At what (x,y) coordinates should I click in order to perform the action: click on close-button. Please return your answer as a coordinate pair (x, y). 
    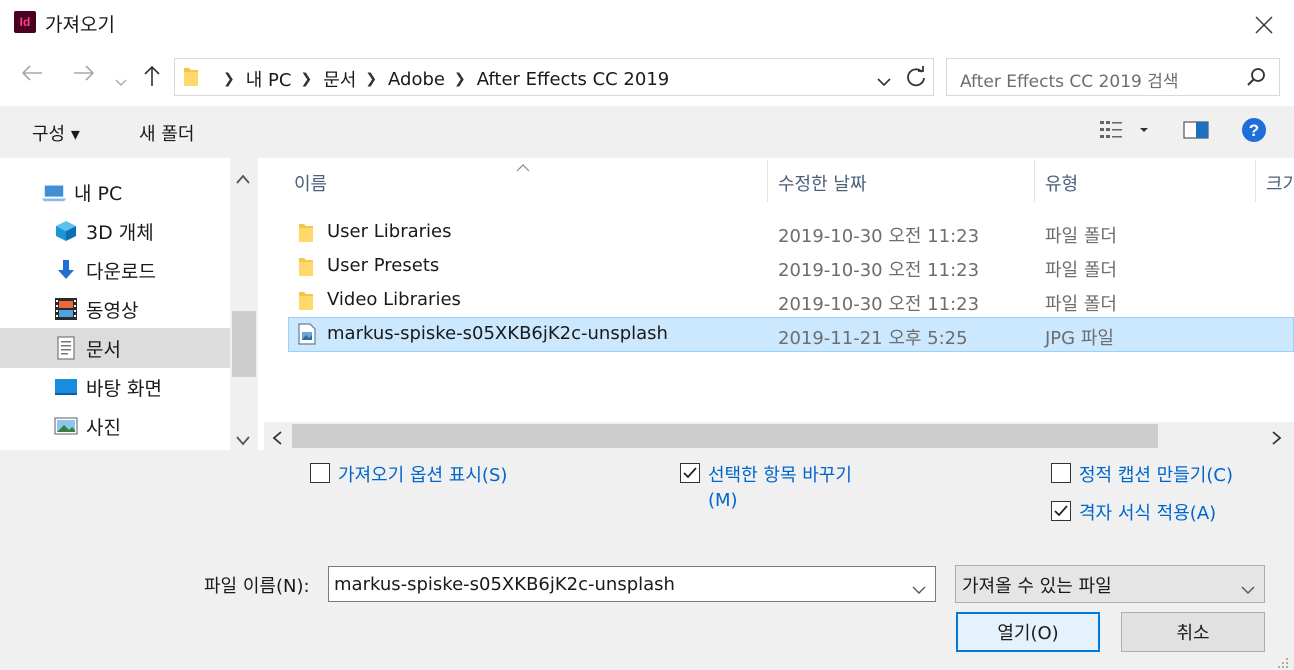
    Looking at the image, I should click on (1264, 25).